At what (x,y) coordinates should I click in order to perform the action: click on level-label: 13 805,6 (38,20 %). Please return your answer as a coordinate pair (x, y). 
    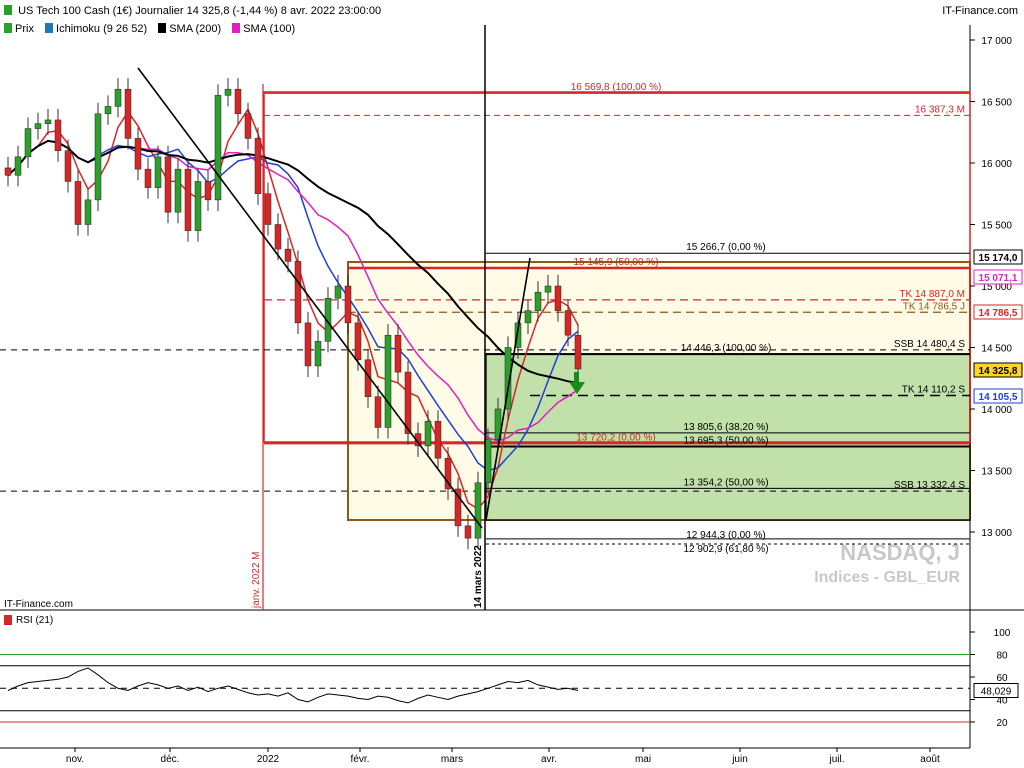
    Looking at the image, I should click on (725, 427).